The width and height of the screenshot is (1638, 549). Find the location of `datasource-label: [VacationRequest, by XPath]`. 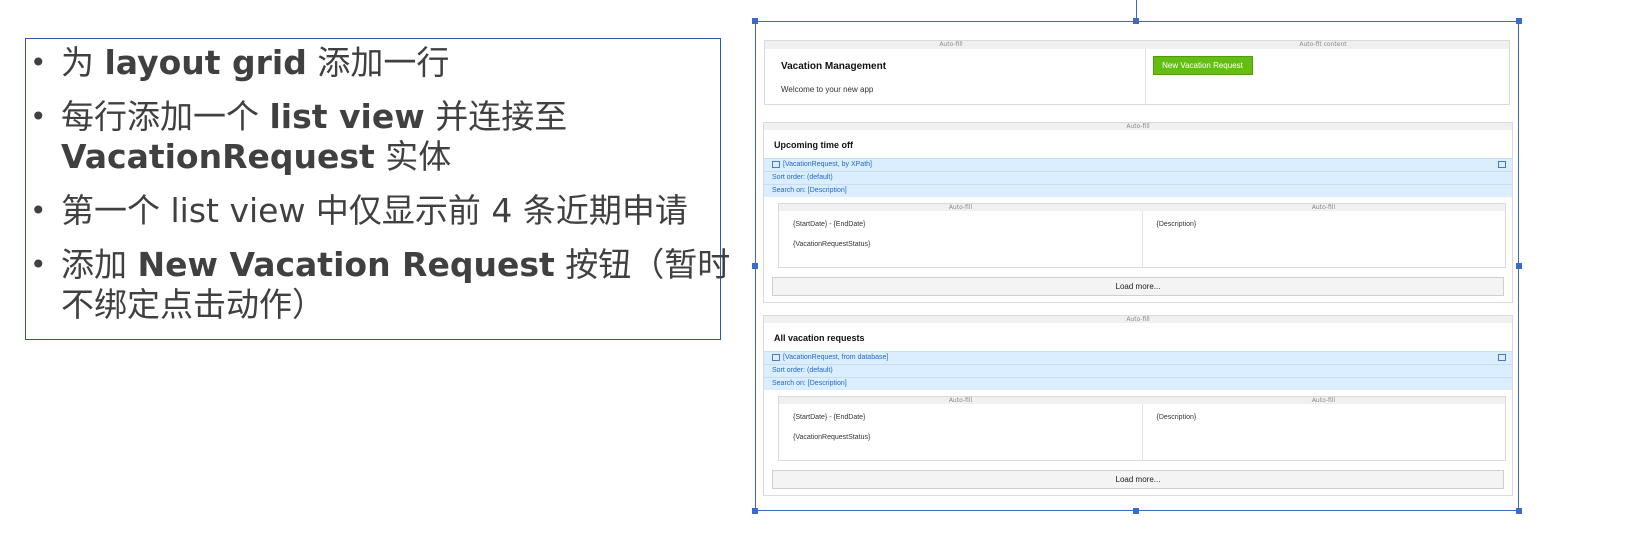

datasource-label: [VacationRequest, by XPath] is located at coordinates (827, 164).